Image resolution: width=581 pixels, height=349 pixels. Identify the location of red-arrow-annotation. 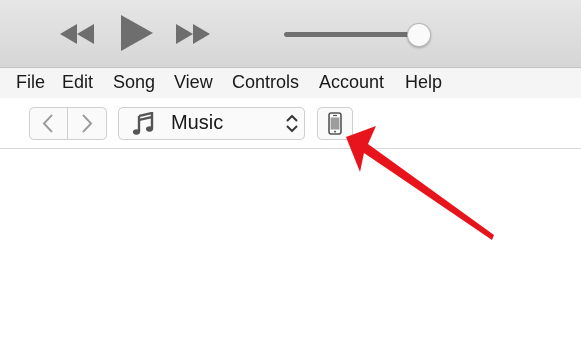
(420, 183).